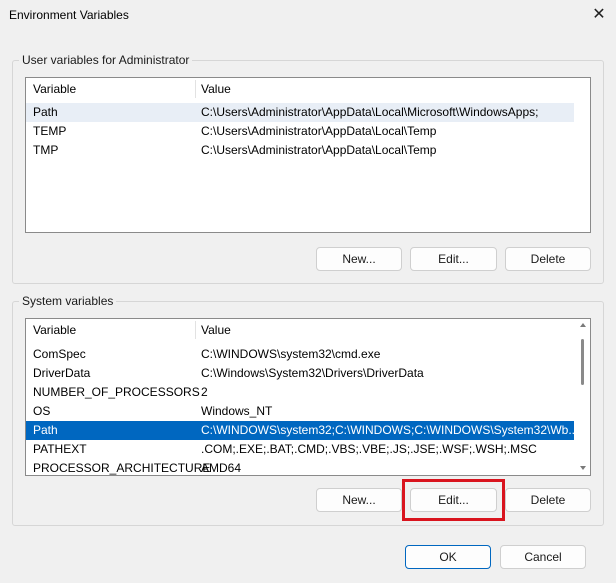  I want to click on title-bar: Environment Variables ✕, so click(308, 15).